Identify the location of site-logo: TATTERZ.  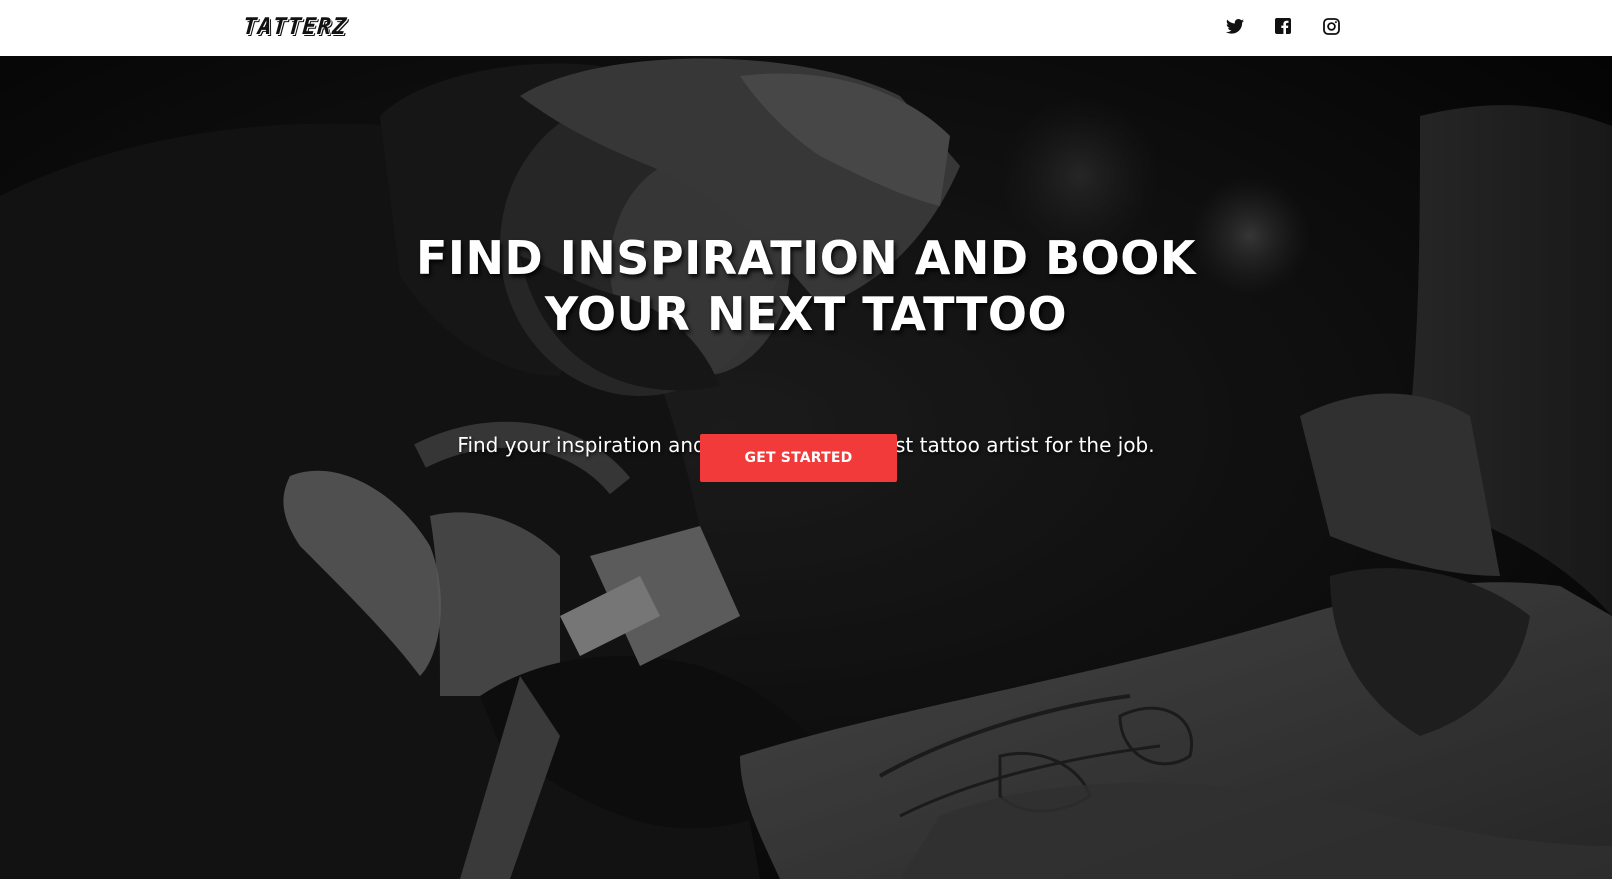
(295, 27).